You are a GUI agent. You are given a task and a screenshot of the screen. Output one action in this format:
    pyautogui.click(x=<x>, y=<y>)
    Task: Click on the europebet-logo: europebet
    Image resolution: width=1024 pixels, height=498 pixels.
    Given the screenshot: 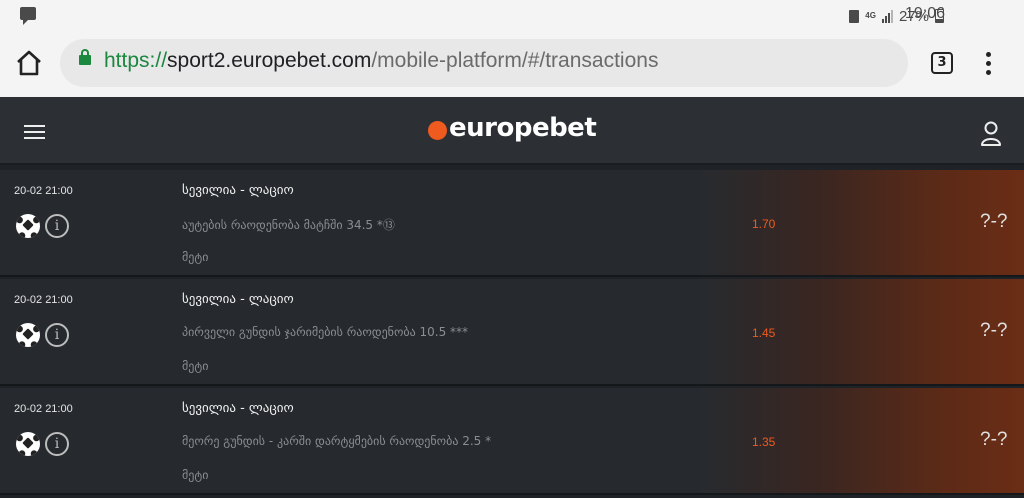 What is the action you would take?
    pyautogui.click(x=512, y=128)
    